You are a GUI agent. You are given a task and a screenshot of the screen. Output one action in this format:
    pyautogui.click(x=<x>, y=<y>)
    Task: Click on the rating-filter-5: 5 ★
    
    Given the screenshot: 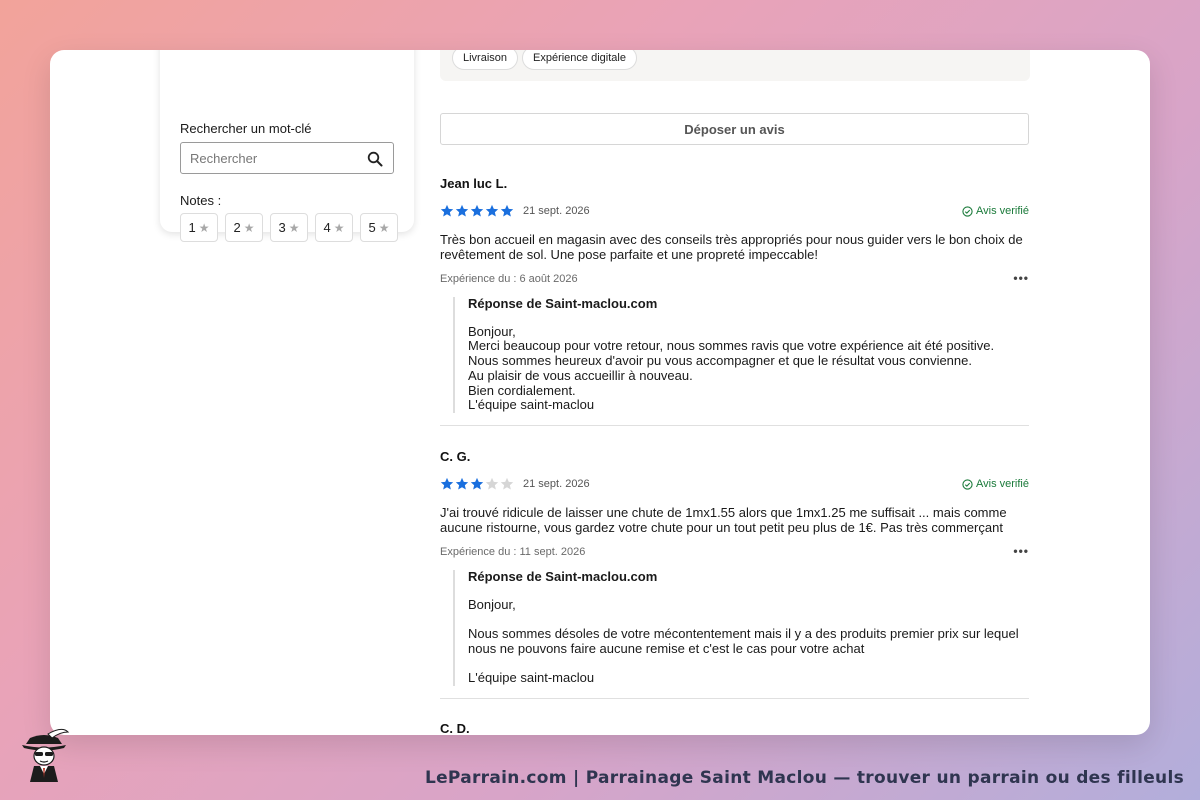 What is the action you would take?
    pyautogui.click(x=379, y=227)
    